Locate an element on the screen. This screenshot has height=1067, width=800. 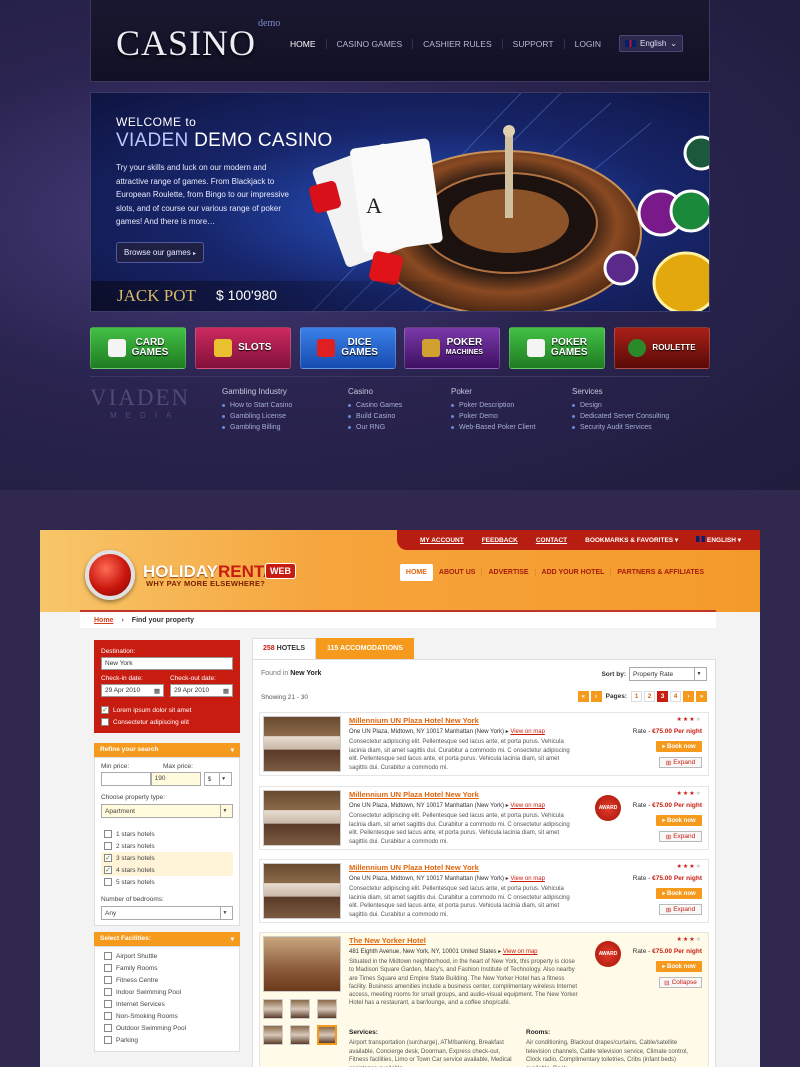
footer-link: Gambling Billing is located at coordinates (257, 427).